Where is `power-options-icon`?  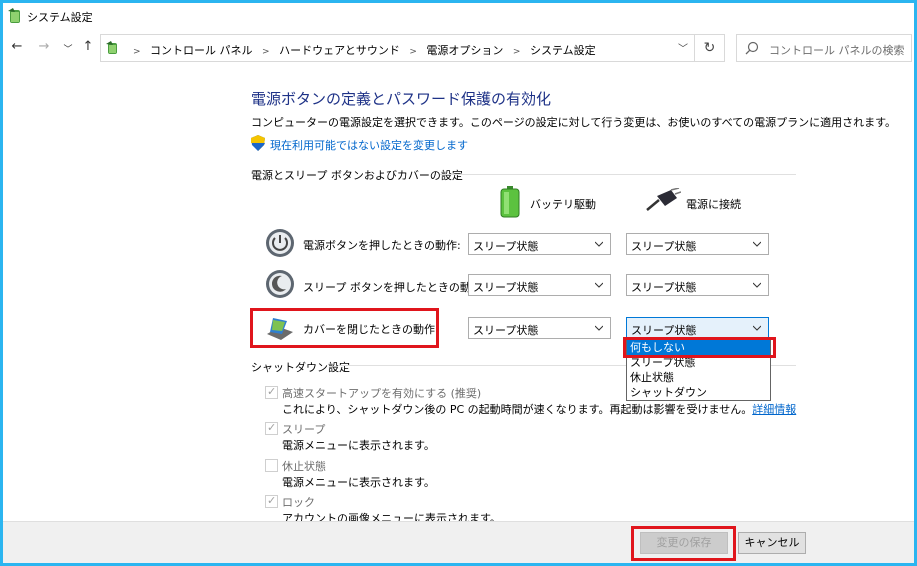
power-options-icon is located at coordinates (14, 15).